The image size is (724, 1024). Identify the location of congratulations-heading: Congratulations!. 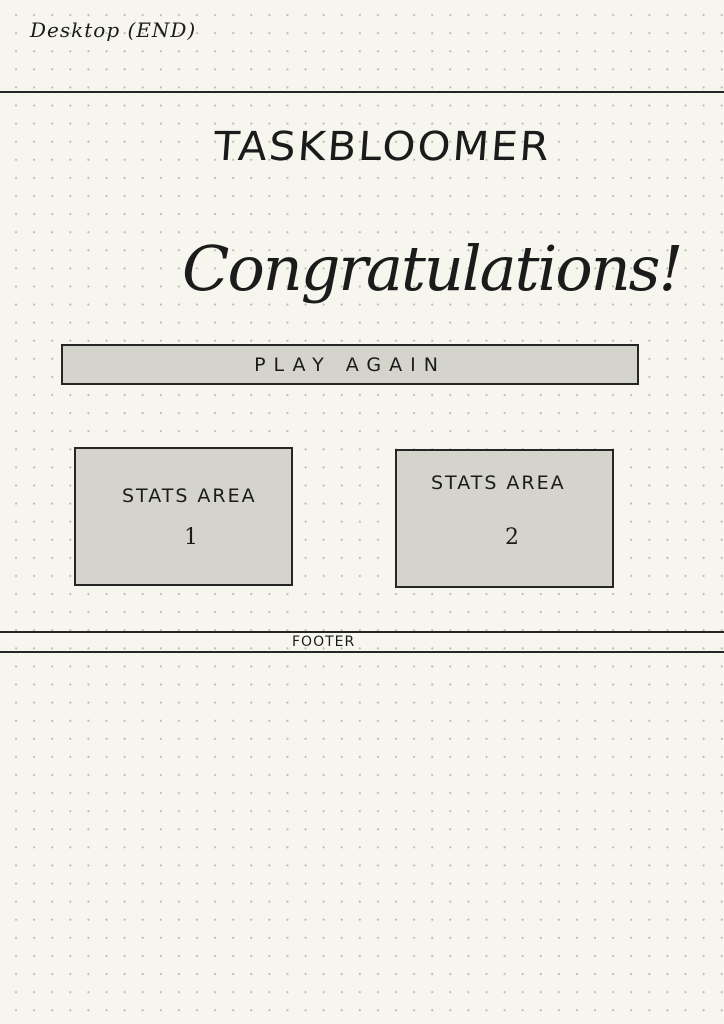
(432, 268).